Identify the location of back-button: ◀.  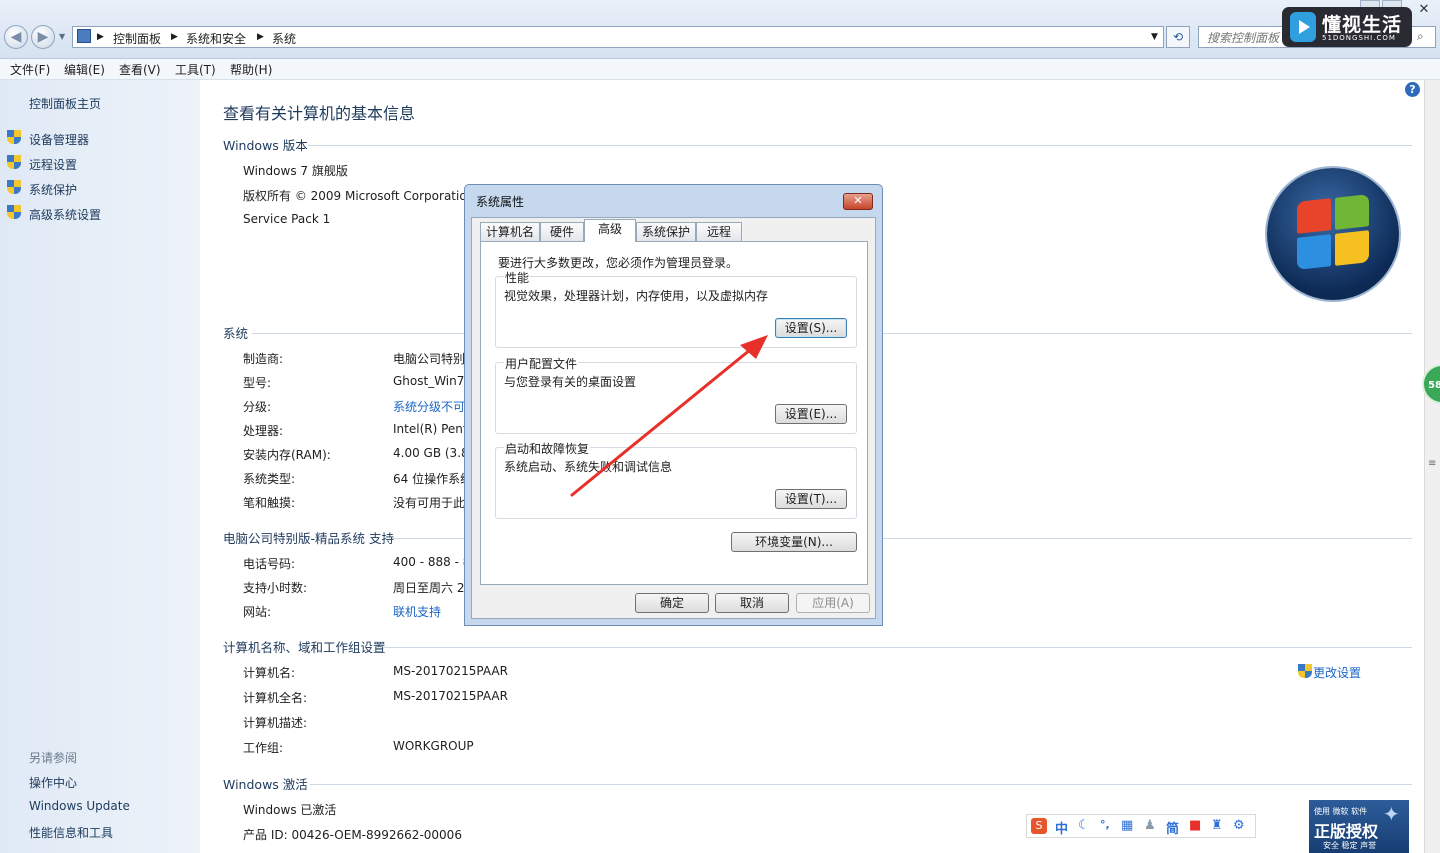
(16, 37).